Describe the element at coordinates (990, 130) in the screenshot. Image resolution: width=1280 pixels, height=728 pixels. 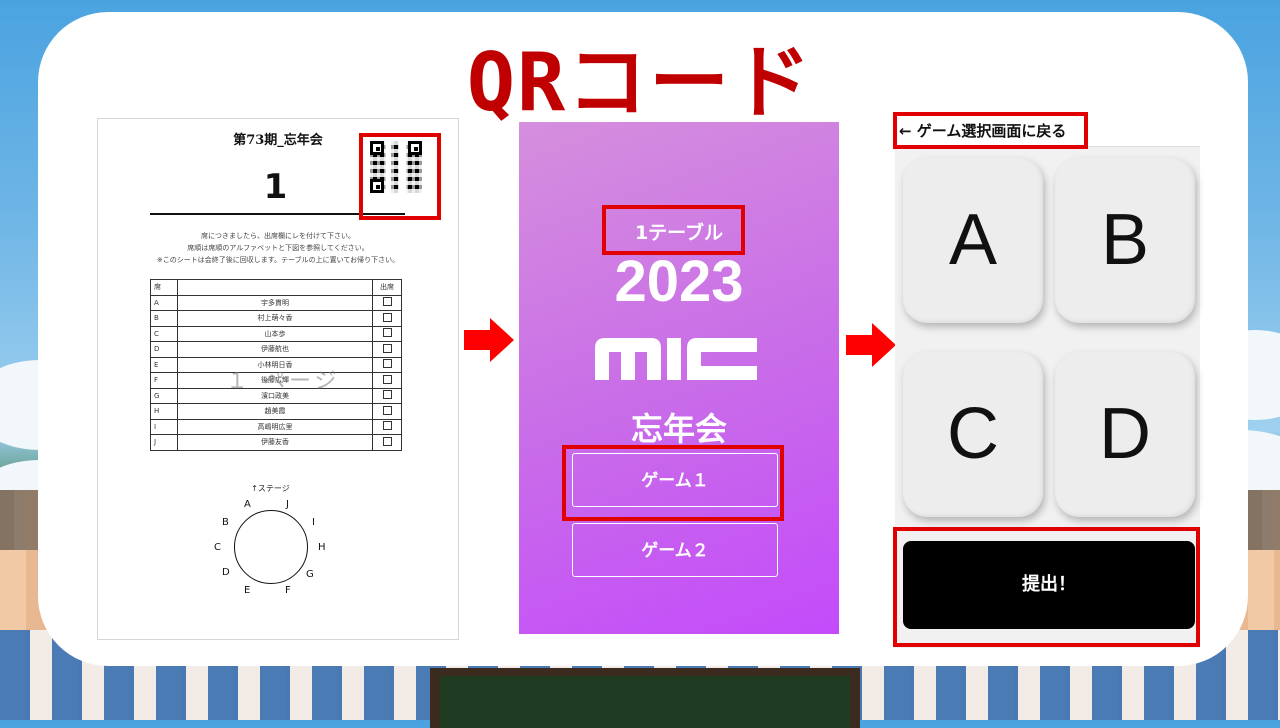
I see `back-link-highlight-box` at that location.